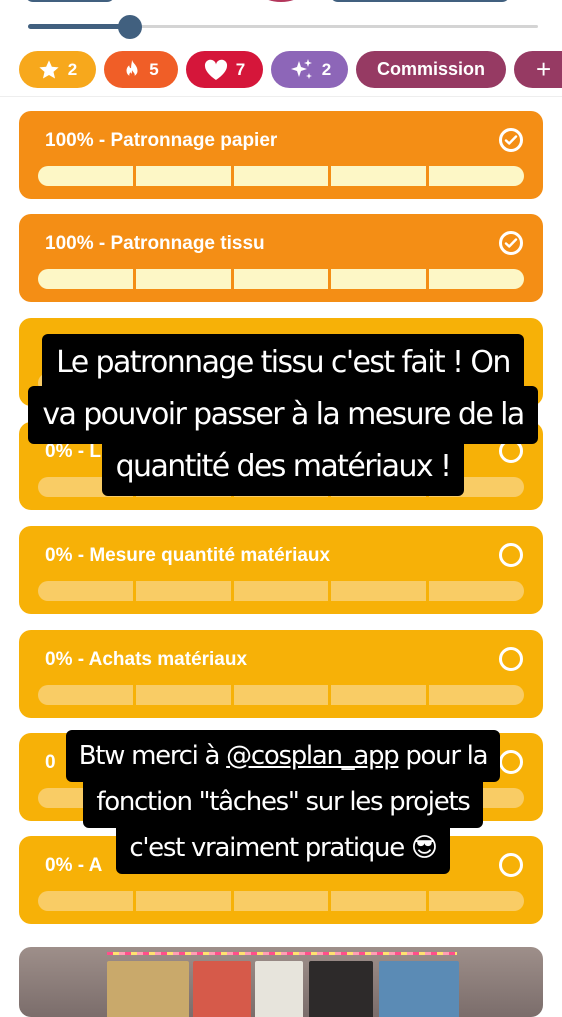 Image resolution: width=562 pixels, height=1017 pixels. Describe the element at coordinates (79, 26) in the screenshot. I see `progress-slider-fill` at that location.